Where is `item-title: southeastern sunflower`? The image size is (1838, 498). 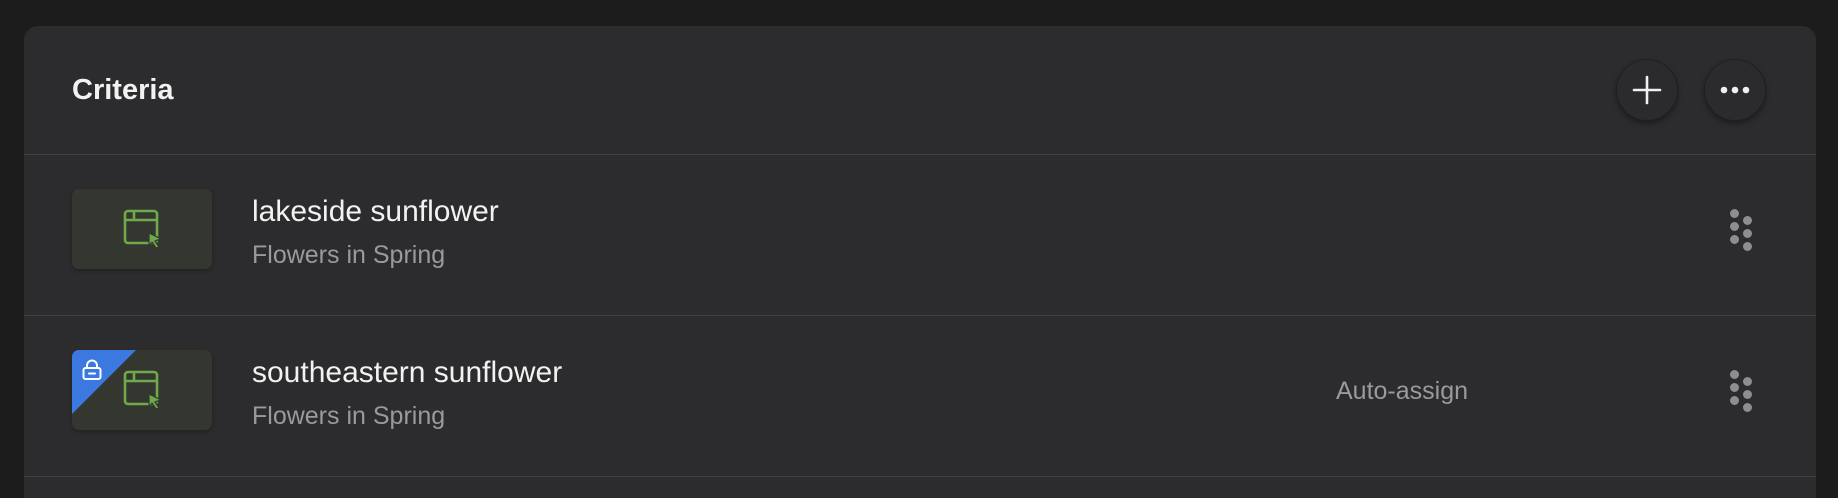 item-title: southeastern sunflower is located at coordinates (407, 372).